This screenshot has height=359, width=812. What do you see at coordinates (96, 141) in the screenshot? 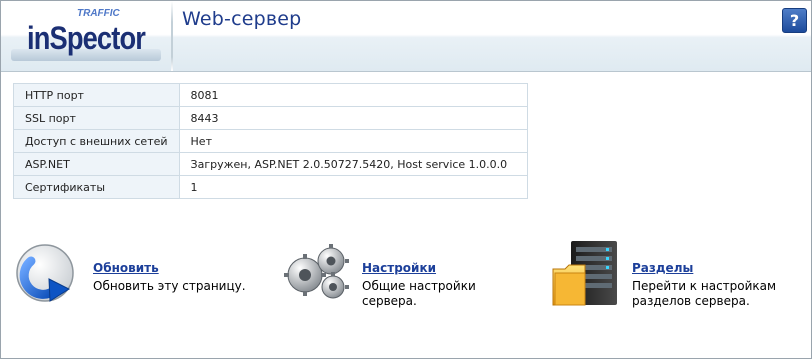
I see `external-access-label: Доступ с внешних сетей` at bounding box center [96, 141].